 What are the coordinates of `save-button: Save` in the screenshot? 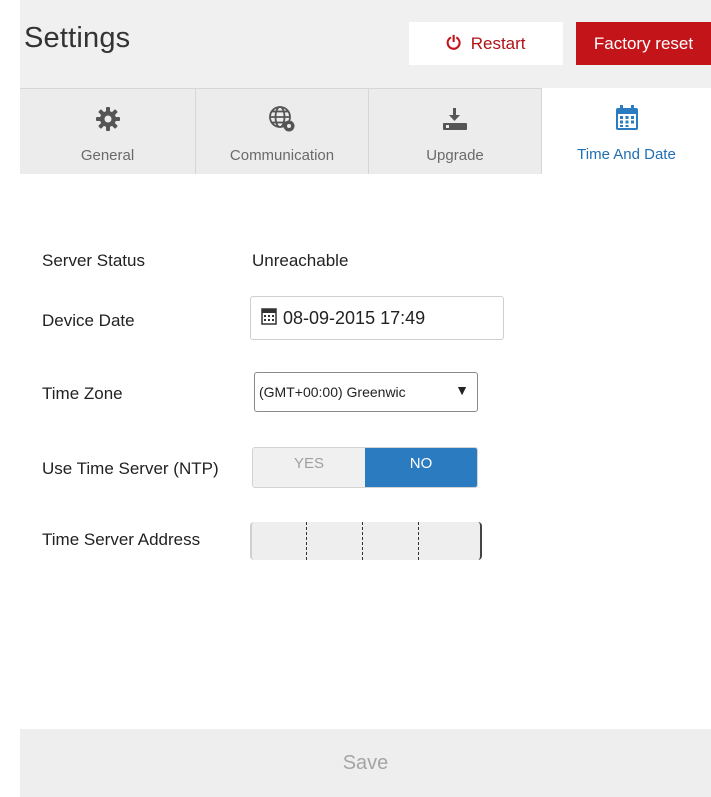 It's located at (366, 763).